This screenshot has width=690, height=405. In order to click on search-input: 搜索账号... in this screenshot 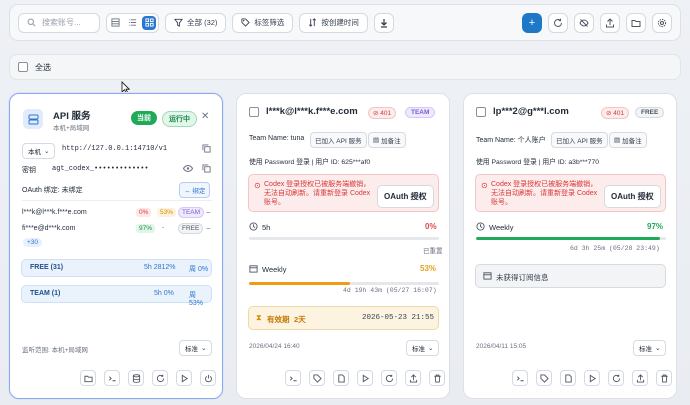, I will do `click(59, 22)`.